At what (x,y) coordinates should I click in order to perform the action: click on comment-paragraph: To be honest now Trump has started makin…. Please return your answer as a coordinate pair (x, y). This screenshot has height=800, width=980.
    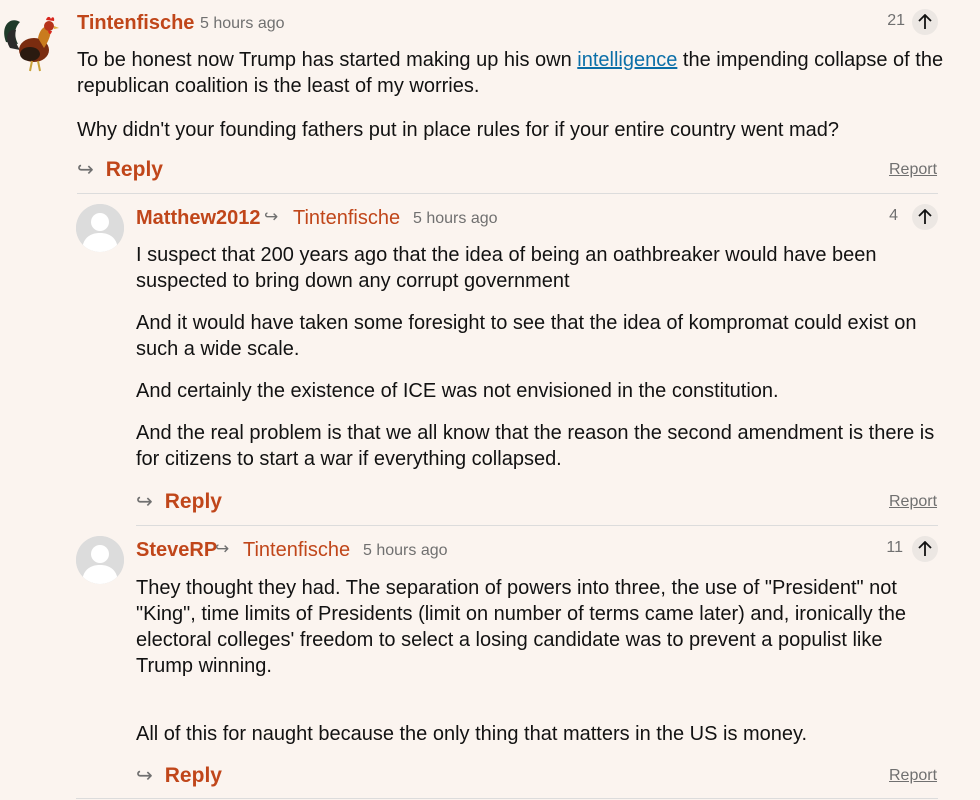
    Looking at the image, I should click on (512, 73).